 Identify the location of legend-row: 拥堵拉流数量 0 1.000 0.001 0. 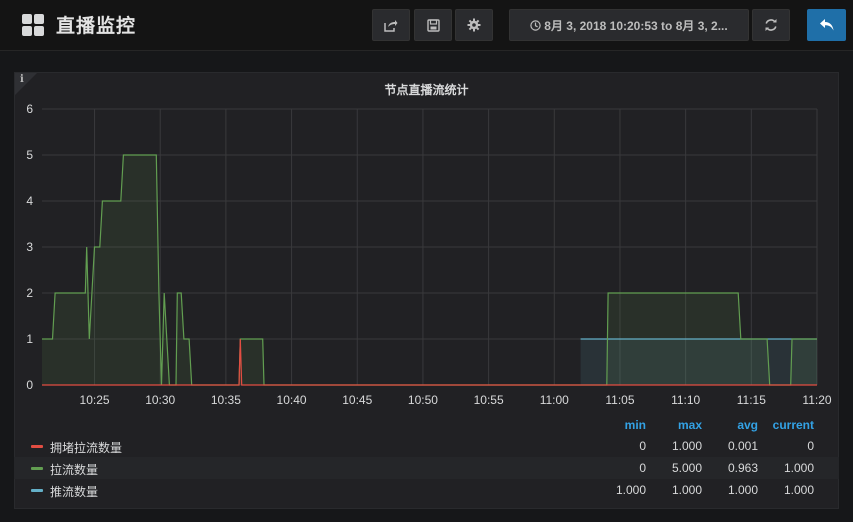
(426, 446).